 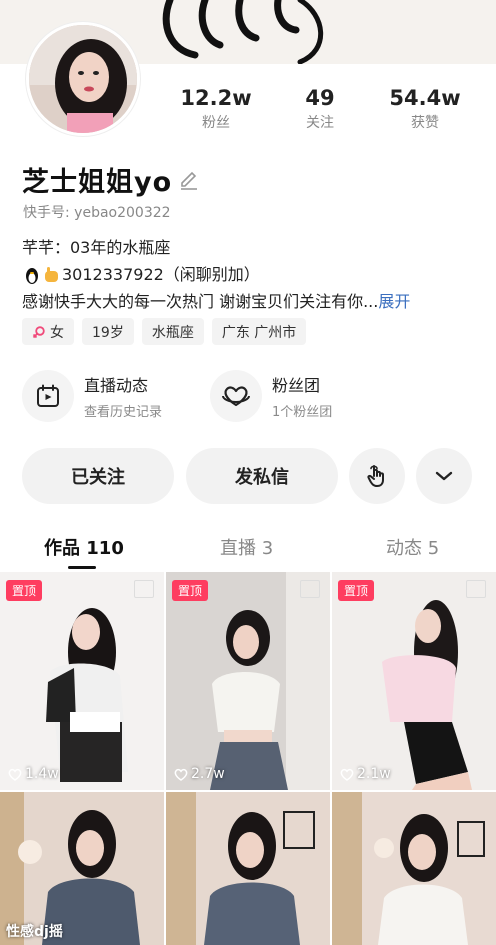 What do you see at coordinates (320, 98) in the screenshot?
I see `stat-following-value: 49` at bounding box center [320, 98].